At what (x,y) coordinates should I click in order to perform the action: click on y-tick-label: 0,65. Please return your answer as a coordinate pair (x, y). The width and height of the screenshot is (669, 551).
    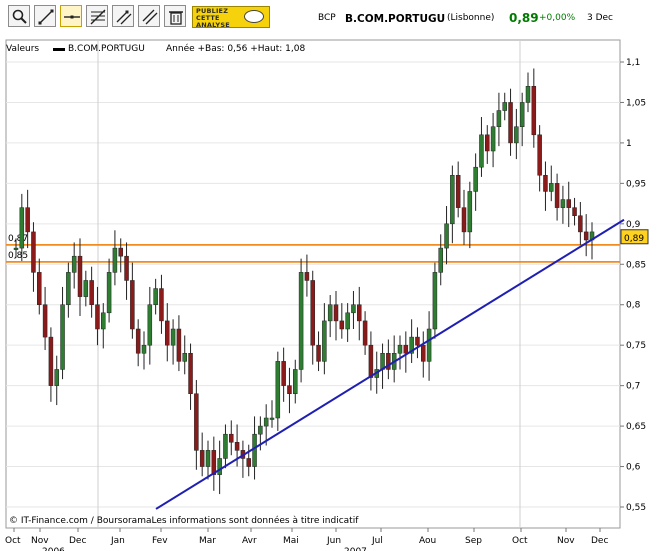
    Looking at the image, I should click on (636, 427).